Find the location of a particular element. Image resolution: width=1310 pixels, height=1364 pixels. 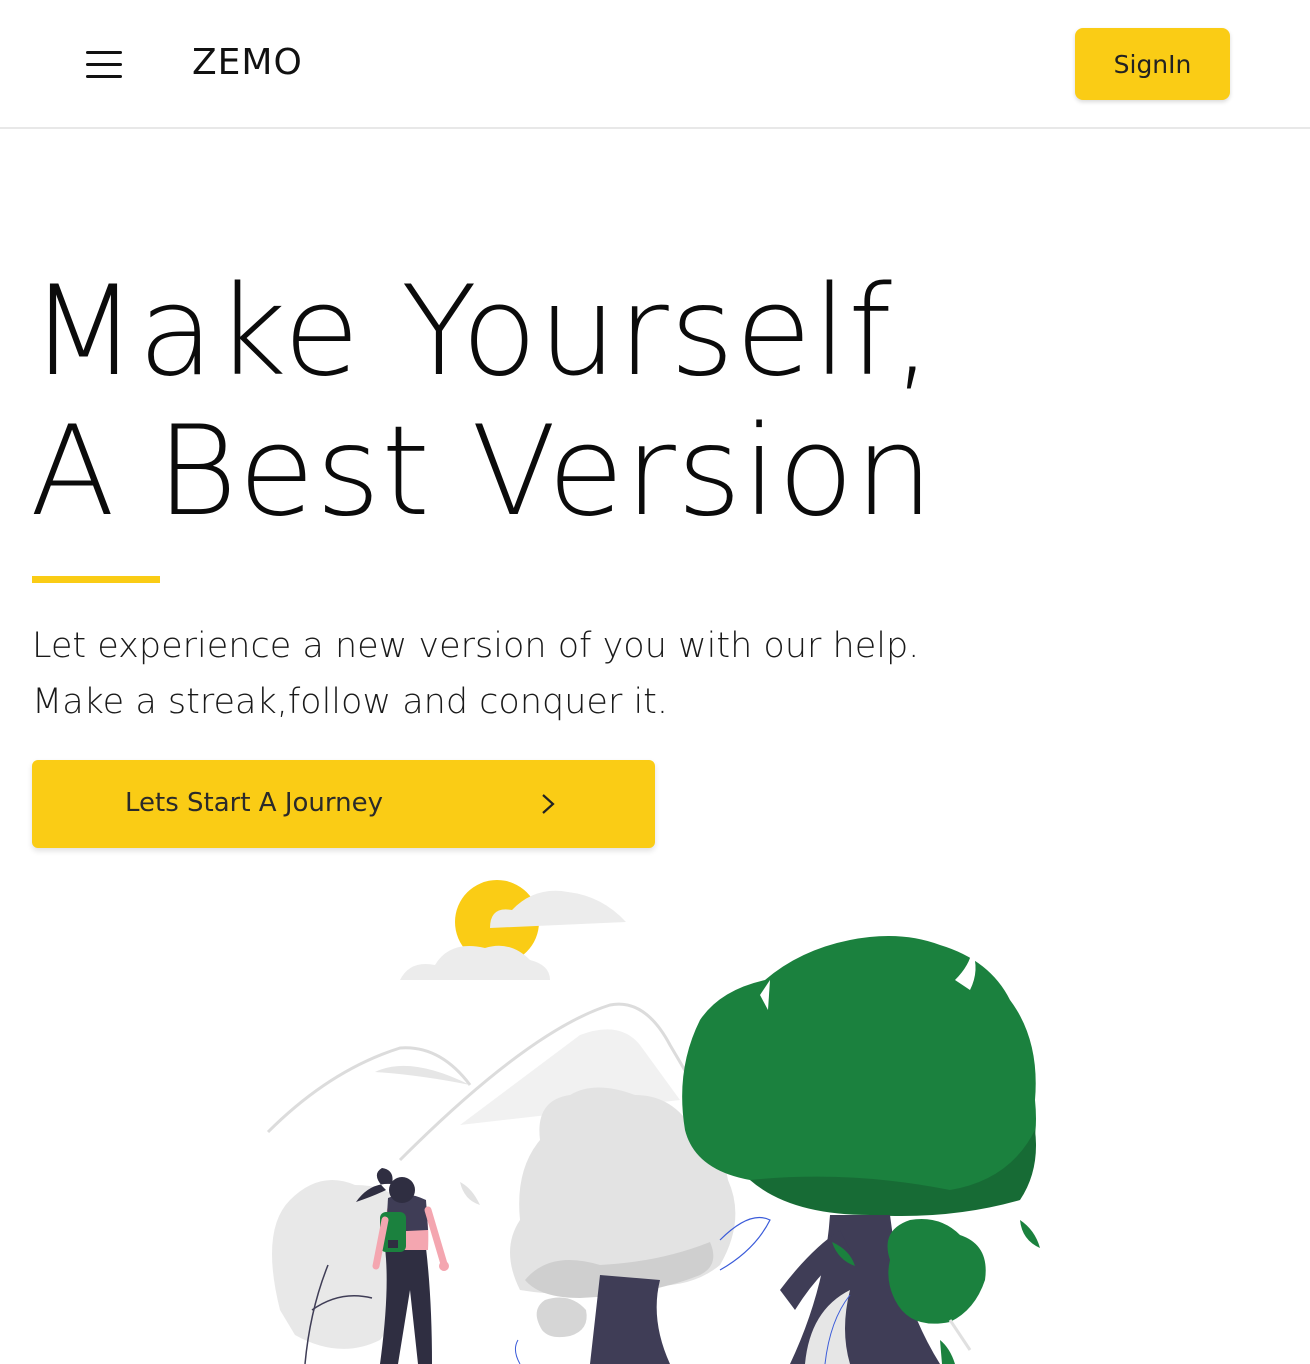

accent-divider is located at coordinates (96, 579).